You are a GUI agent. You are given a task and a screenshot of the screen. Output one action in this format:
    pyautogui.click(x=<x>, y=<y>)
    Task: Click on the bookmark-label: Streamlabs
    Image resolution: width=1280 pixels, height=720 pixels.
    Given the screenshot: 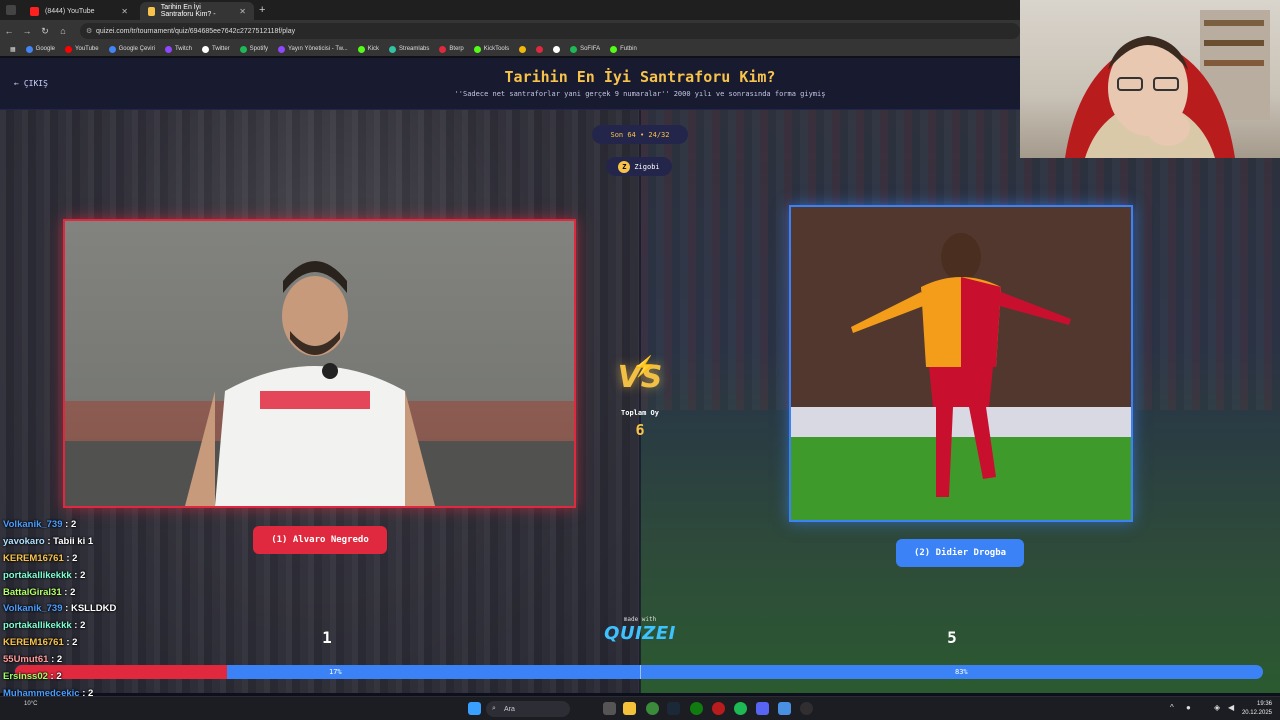 What is the action you would take?
    pyautogui.click(x=414, y=49)
    